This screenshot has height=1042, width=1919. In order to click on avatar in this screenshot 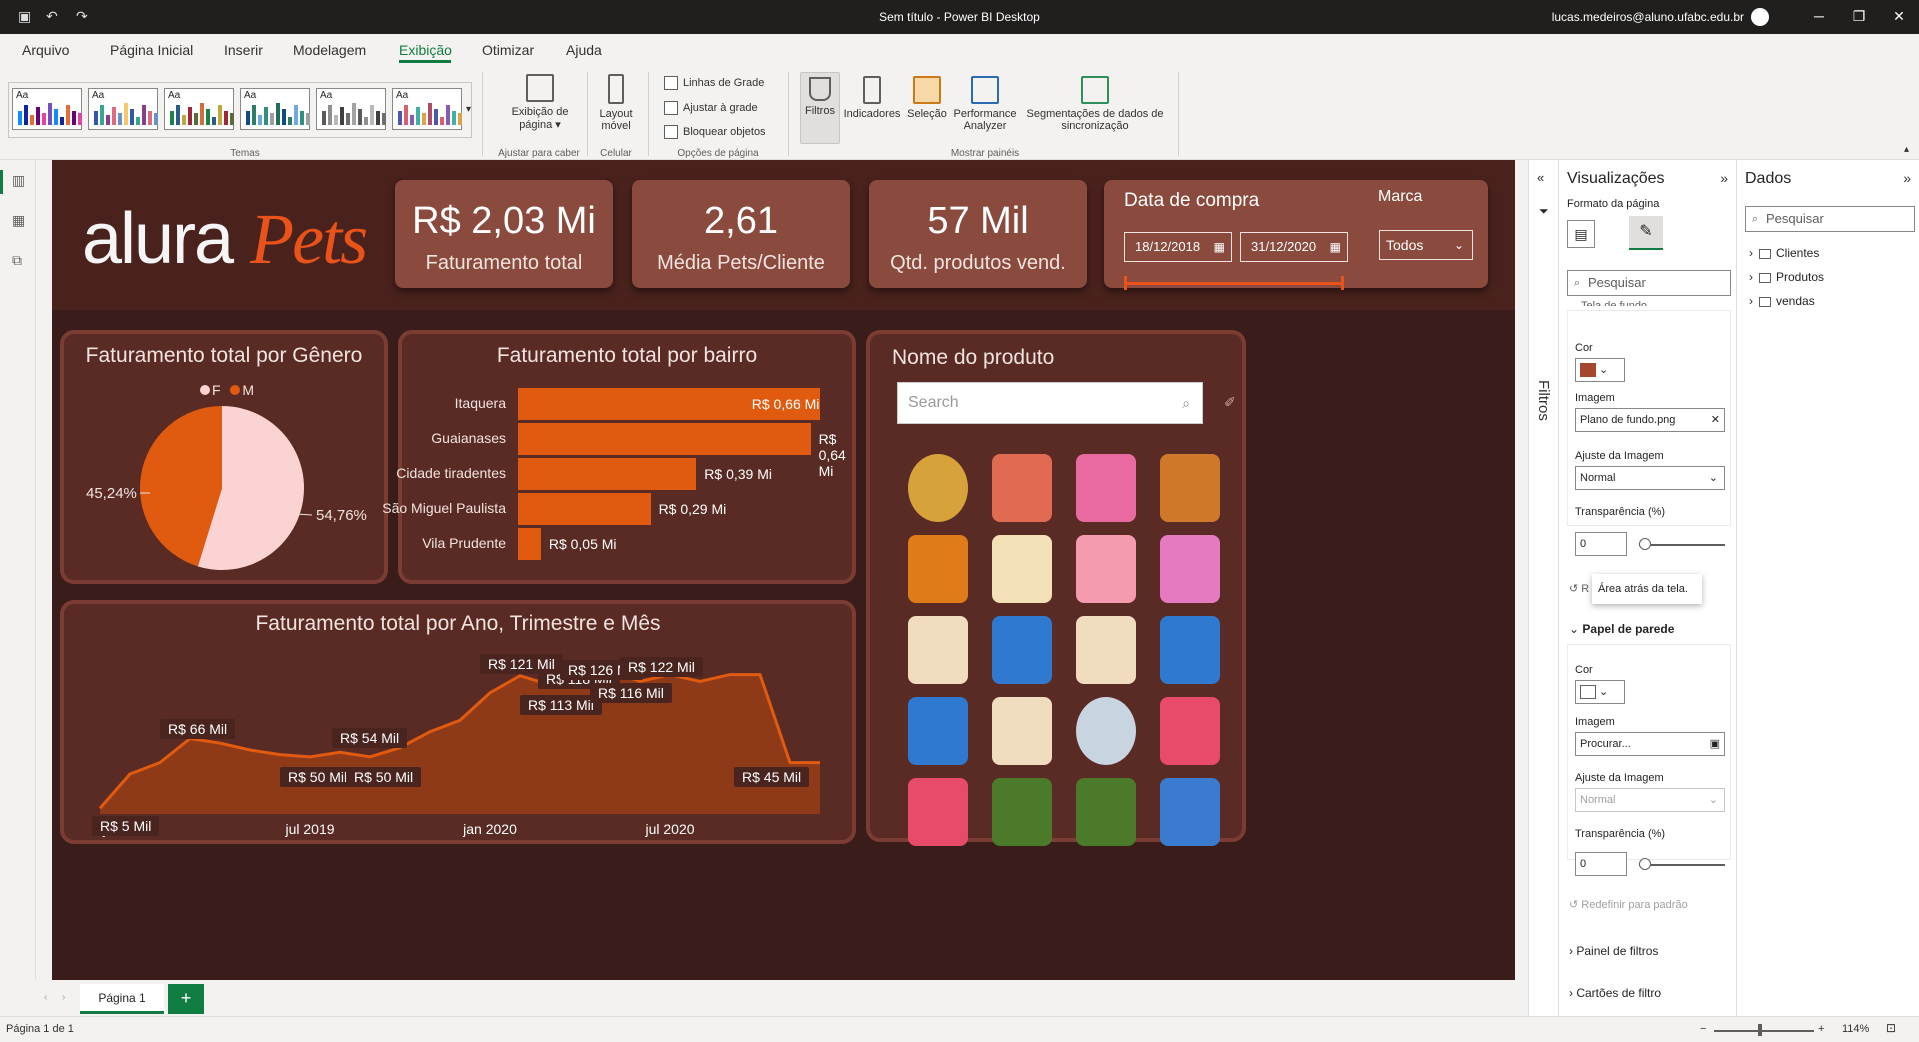, I will do `click(1760, 17)`.